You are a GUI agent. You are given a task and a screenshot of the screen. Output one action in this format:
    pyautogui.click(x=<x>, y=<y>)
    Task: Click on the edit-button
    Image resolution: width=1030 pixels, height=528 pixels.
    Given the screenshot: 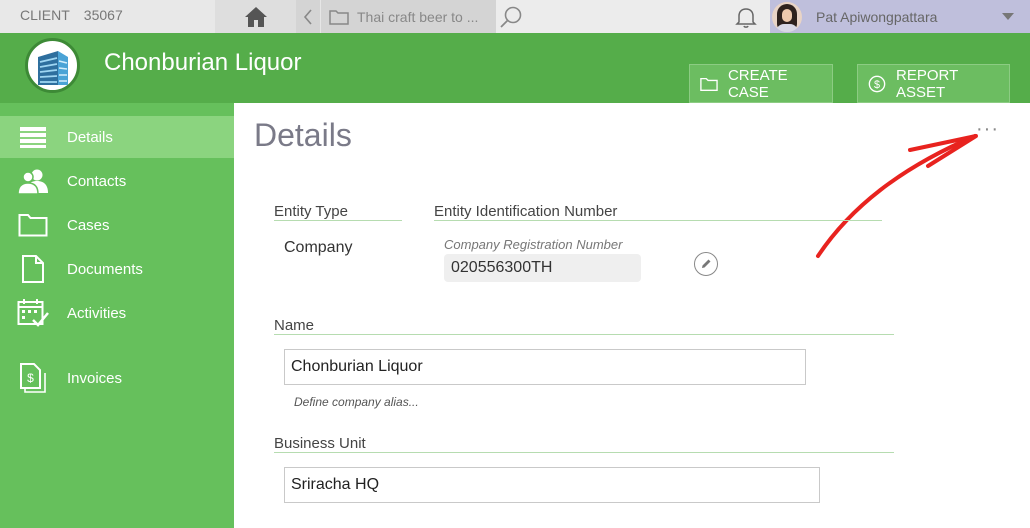 What is the action you would take?
    pyautogui.click(x=706, y=264)
    